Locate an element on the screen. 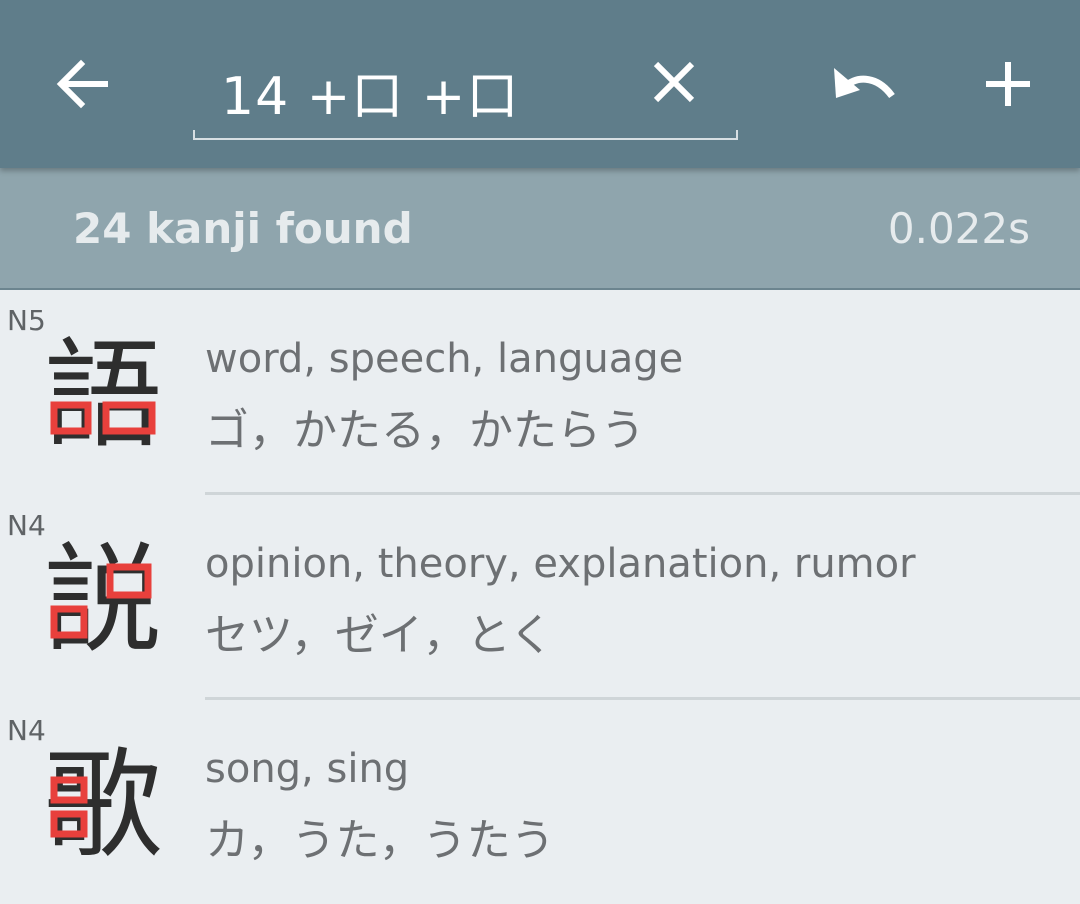 The width and height of the screenshot is (1080, 904). undo-icon is located at coordinates (864, 83).